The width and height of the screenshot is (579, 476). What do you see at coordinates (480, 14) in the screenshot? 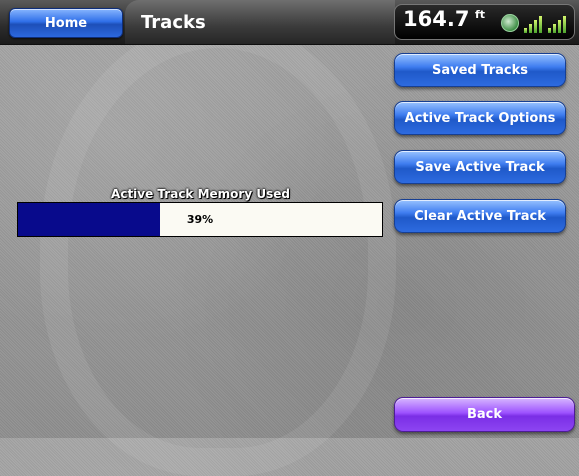
I see `depth-unit: ft` at bounding box center [480, 14].